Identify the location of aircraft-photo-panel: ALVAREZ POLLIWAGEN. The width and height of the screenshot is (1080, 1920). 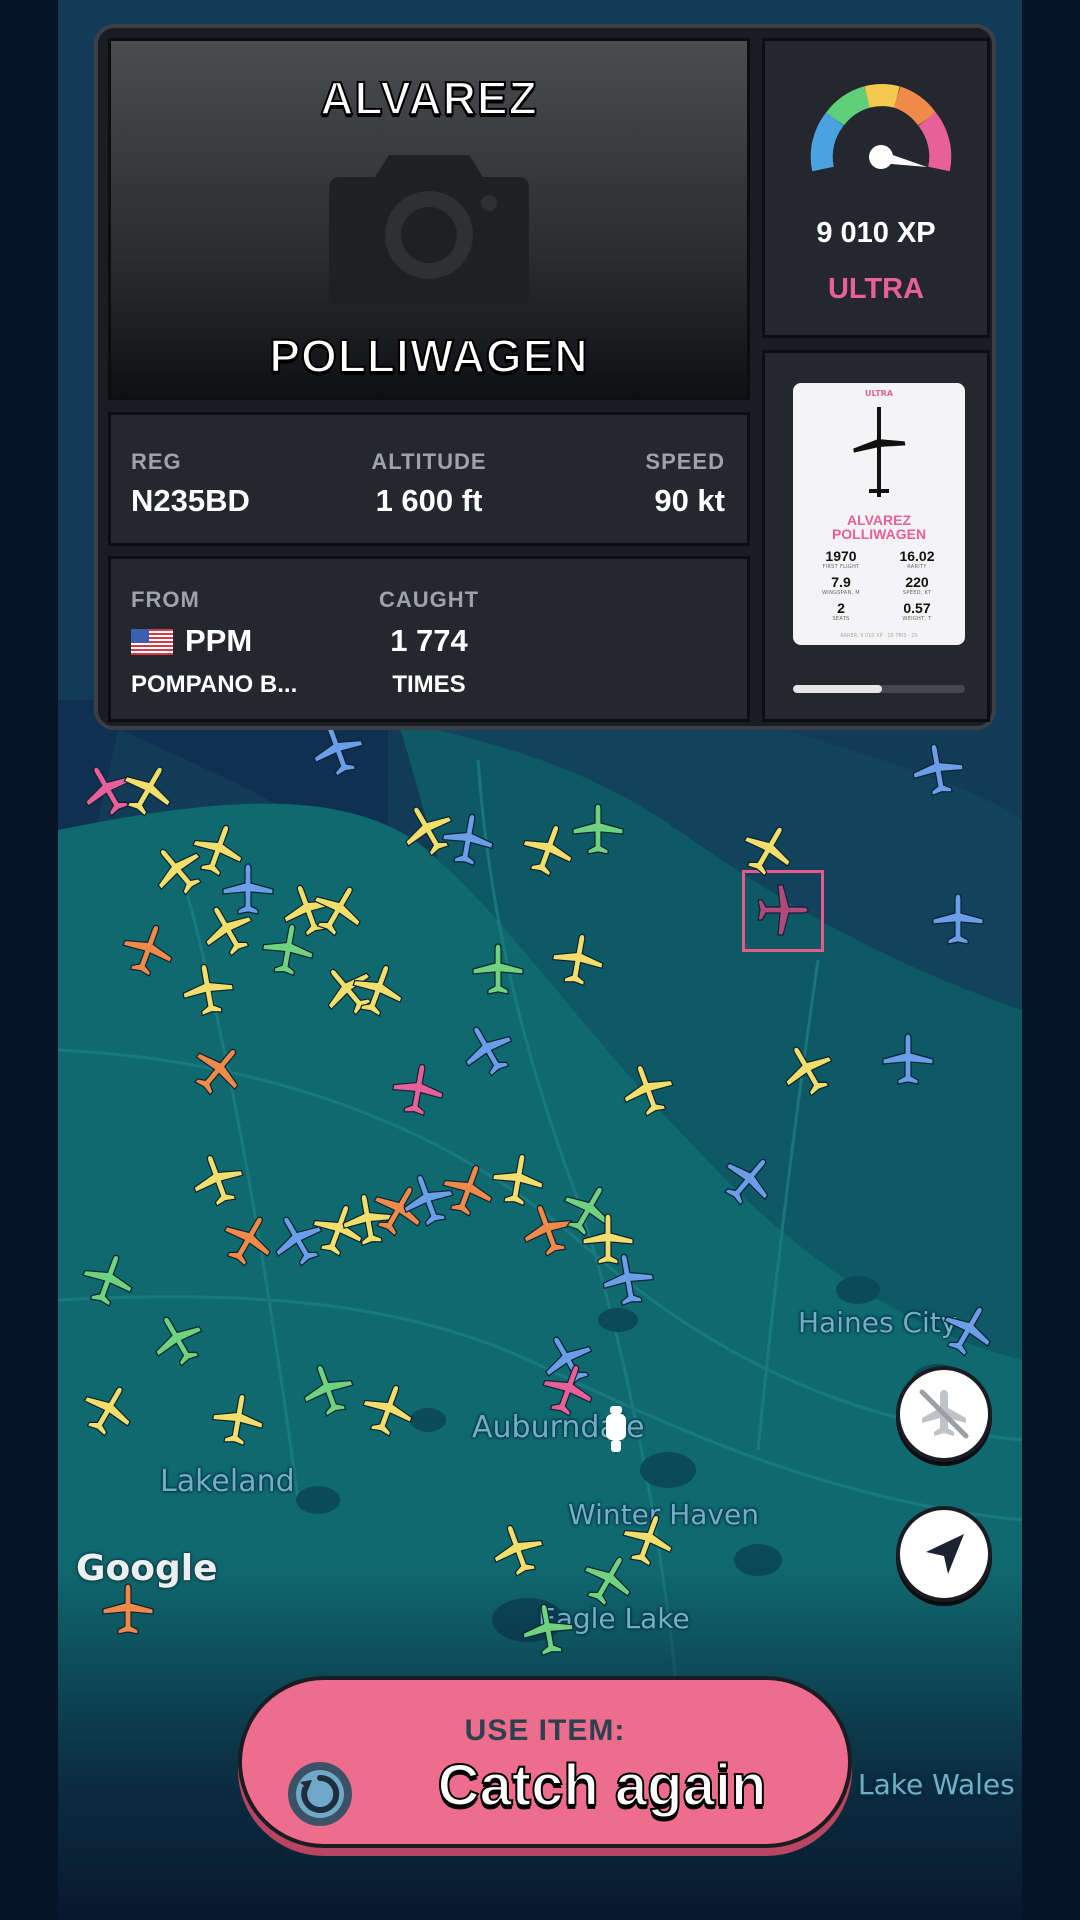
(429, 219).